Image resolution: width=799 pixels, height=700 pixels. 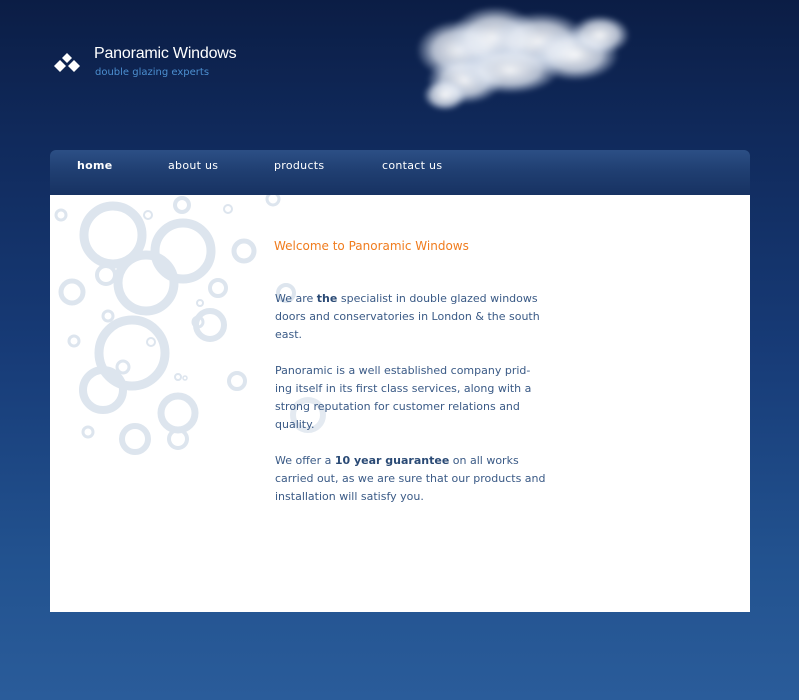 I want to click on welcome-heading: Welcome to Panoramic Windows, so click(x=371, y=246).